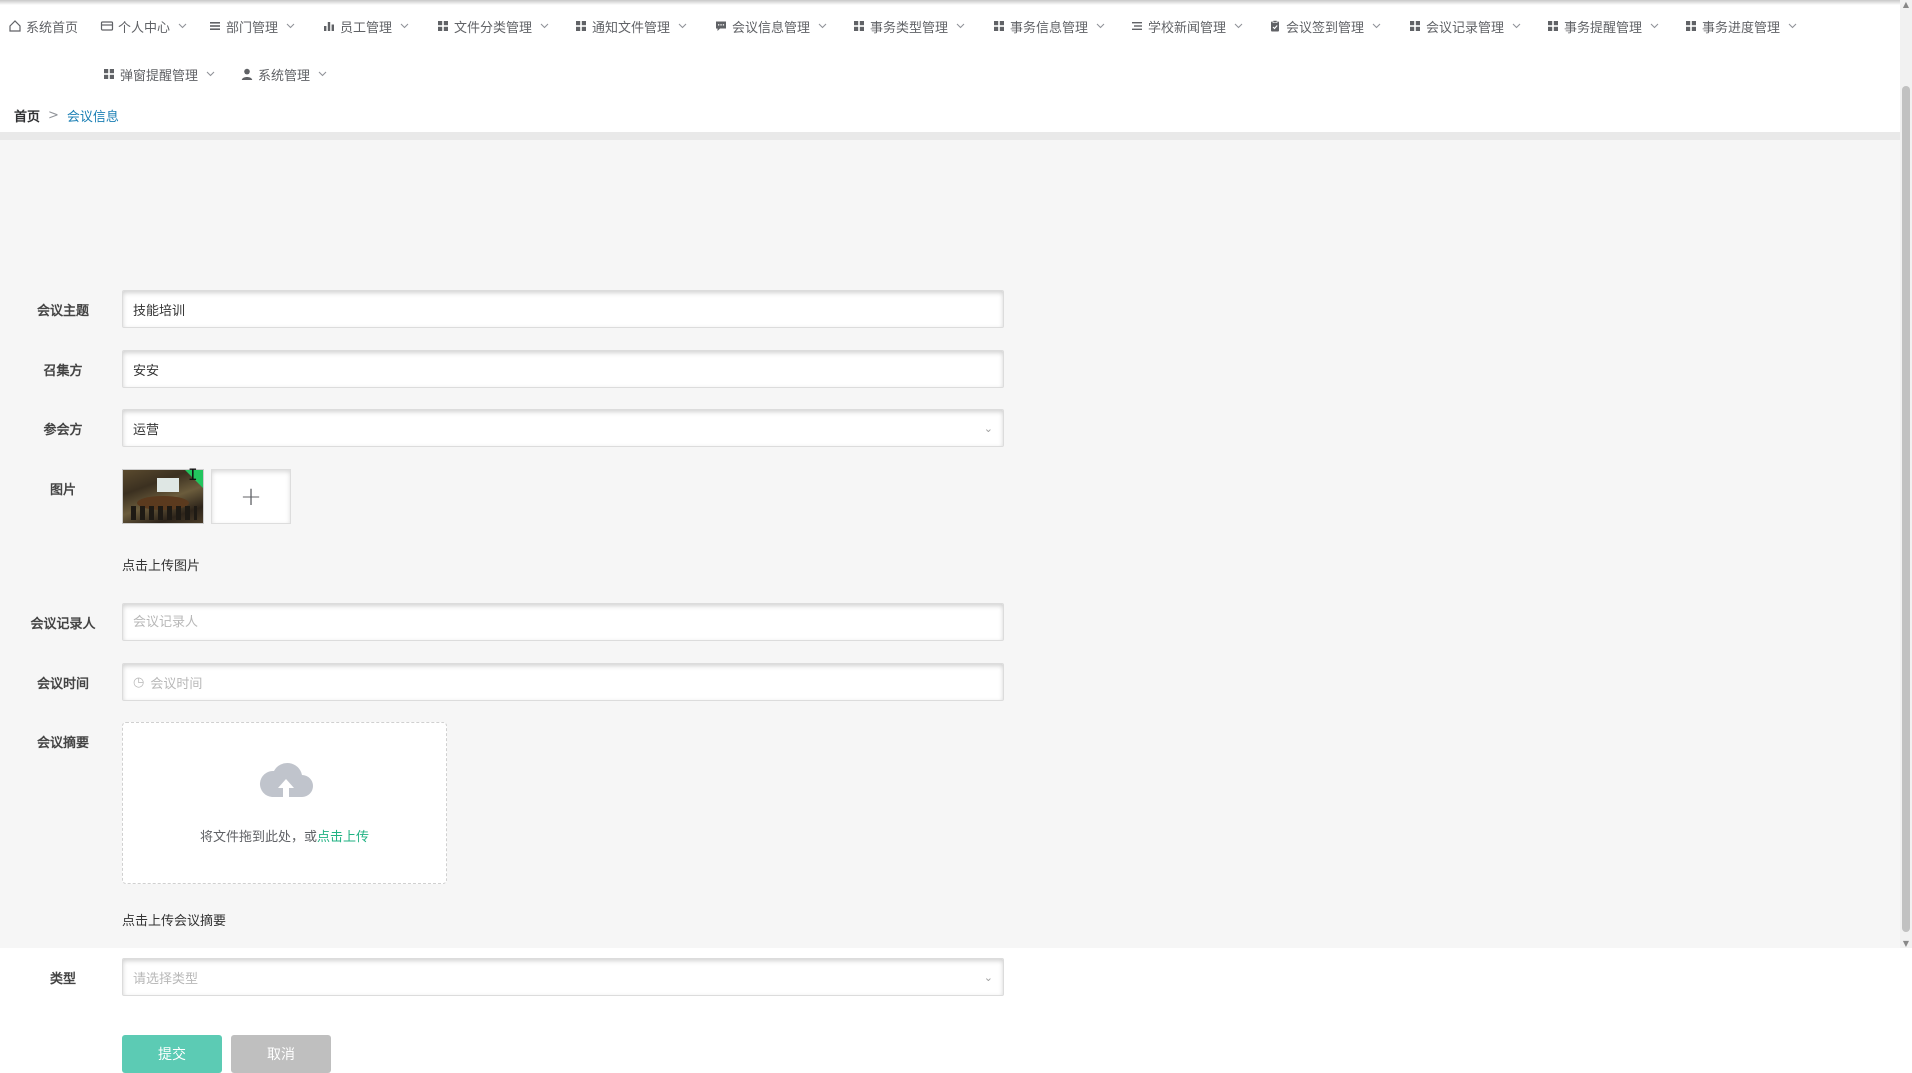  What do you see at coordinates (1137, 26) in the screenshot?
I see `menu-icon` at bounding box center [1137, 26].